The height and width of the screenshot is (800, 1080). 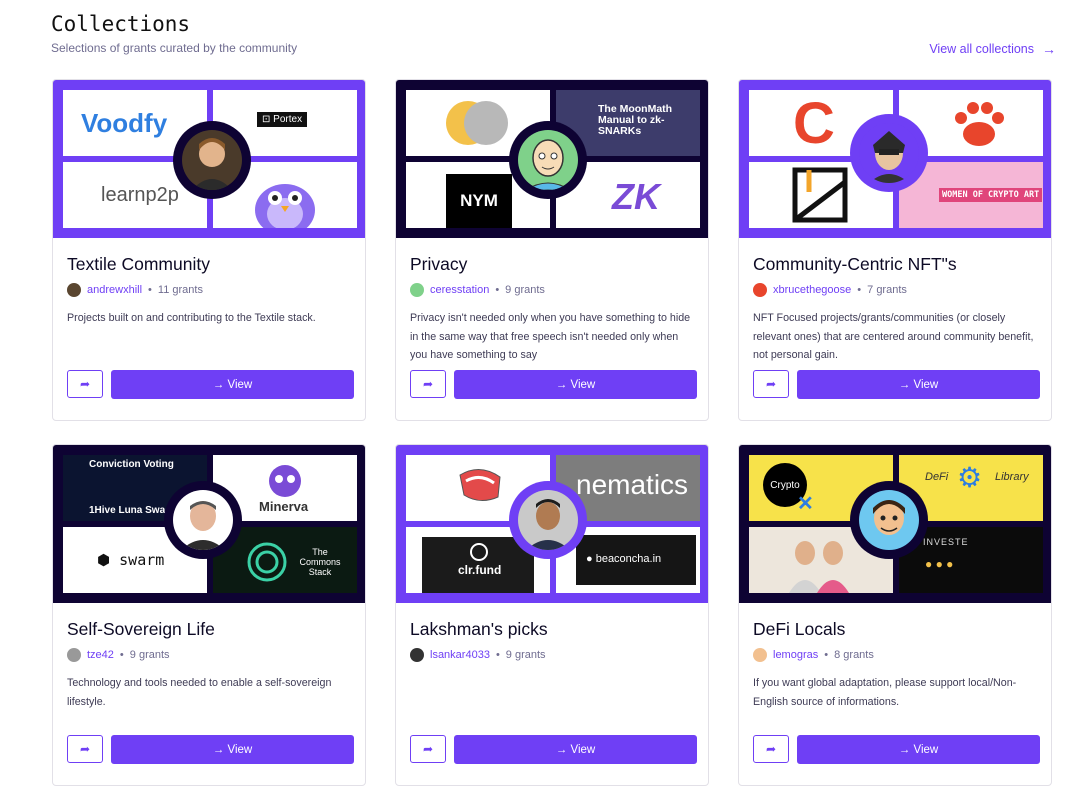 I want to click on card-meta: xbrucethegoose • 7 grants, so click(x=830, y=290).